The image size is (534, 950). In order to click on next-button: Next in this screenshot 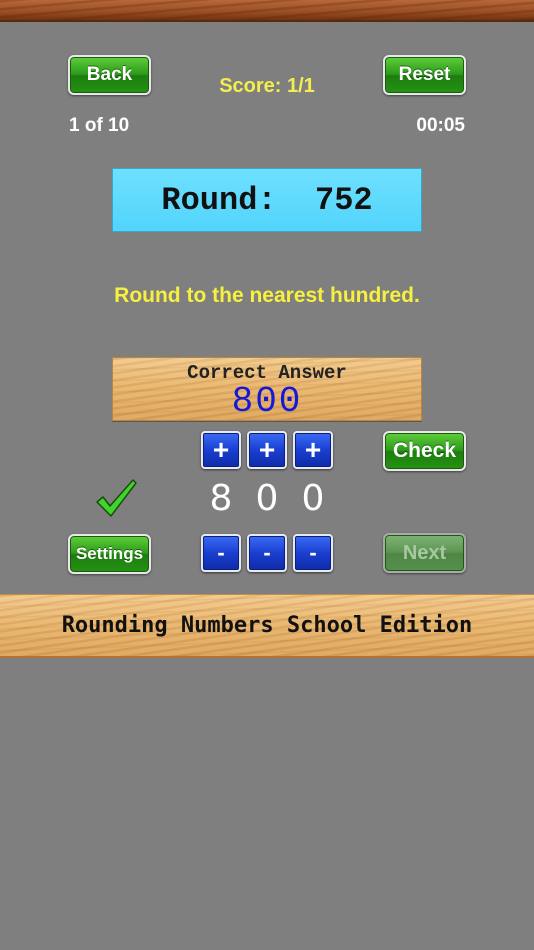, I will do `click(424, 553)`.